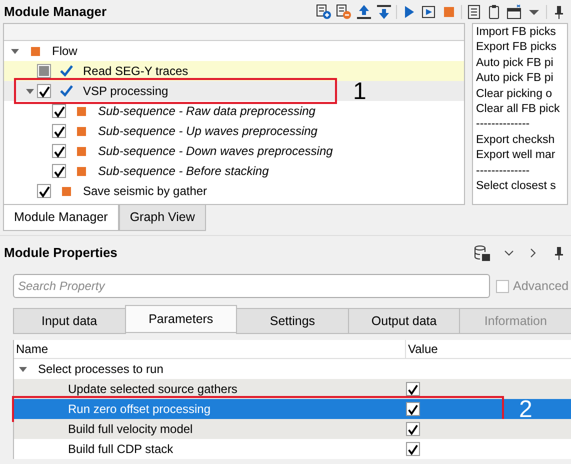 The image size is (571, 464). Describe the element at coordinates (162, 218) in the screenshot. I see `panel-tab: Graph View` at that location.